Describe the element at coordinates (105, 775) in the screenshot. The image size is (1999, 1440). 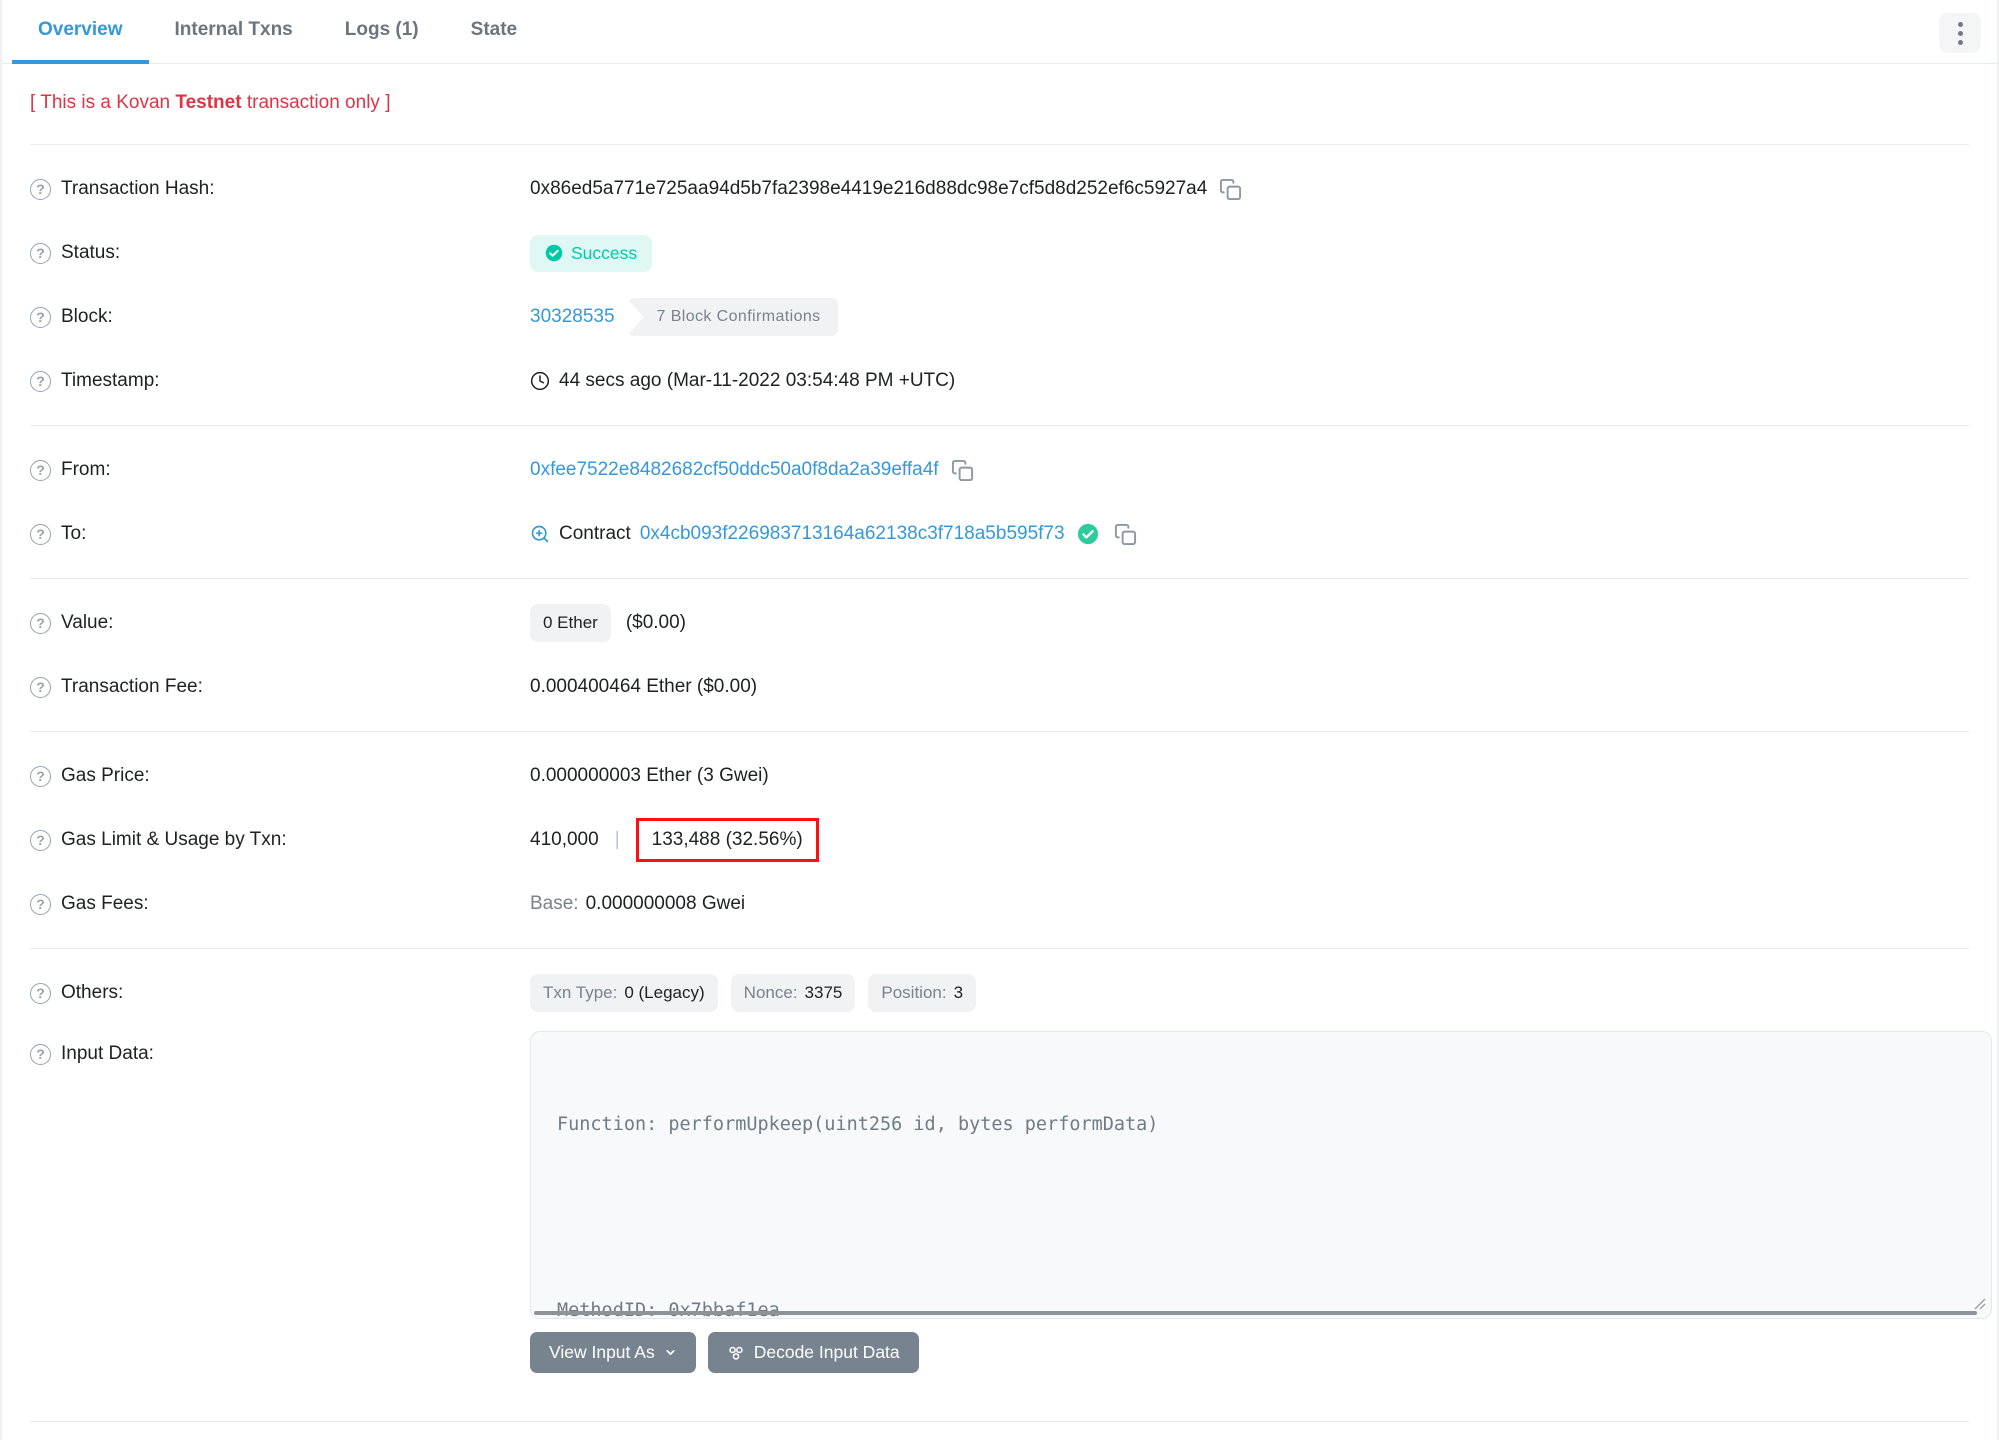
I see `gas-price-label: Gas Price:` at that location.